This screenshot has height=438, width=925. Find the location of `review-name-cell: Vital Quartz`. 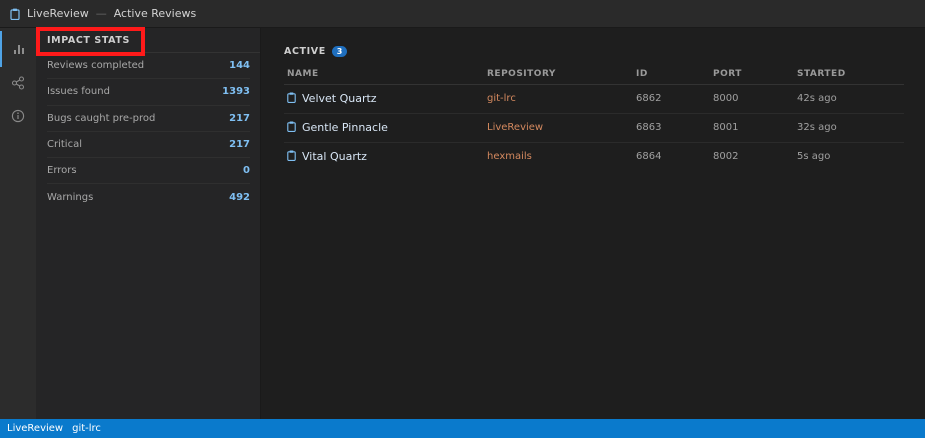

review-name-cell: Vital Quartz is located at coordinates (384, 156).